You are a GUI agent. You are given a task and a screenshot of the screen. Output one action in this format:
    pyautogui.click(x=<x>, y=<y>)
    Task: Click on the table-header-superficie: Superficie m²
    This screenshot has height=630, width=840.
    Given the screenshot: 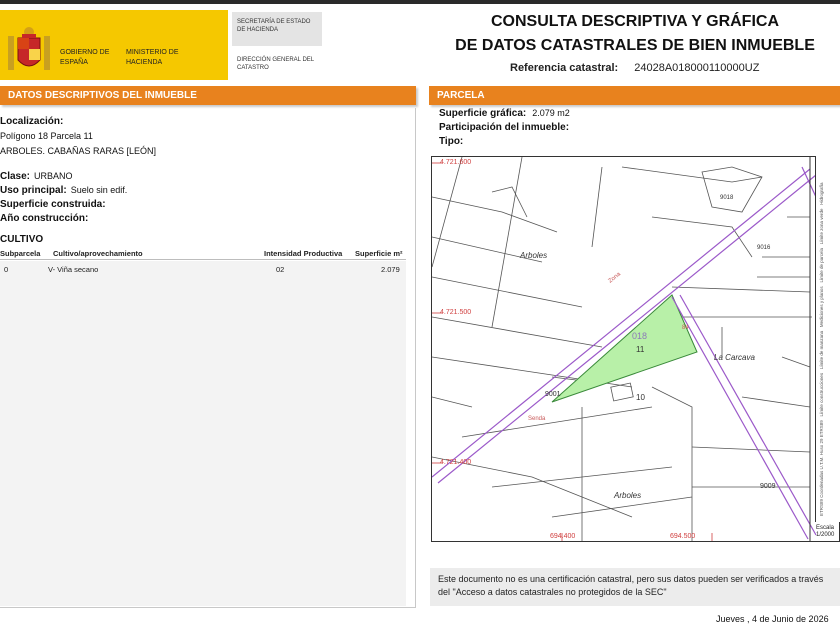 What is the action you would take?
    pyautogui.click(x=379, y=253)
    